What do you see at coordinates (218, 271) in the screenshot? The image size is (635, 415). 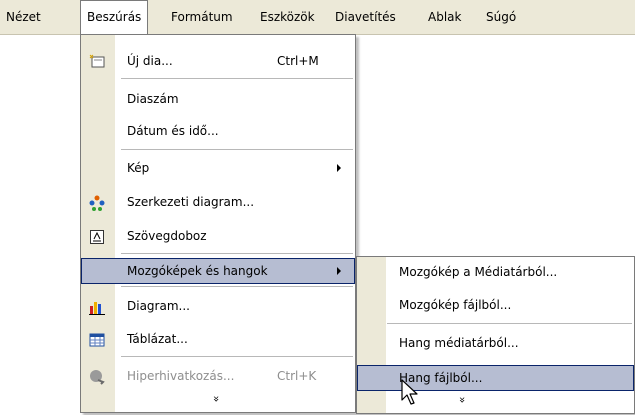 I see `menu-item-movies-sounds: Mozgóképek és hangok` at bounding box center [218, 271].